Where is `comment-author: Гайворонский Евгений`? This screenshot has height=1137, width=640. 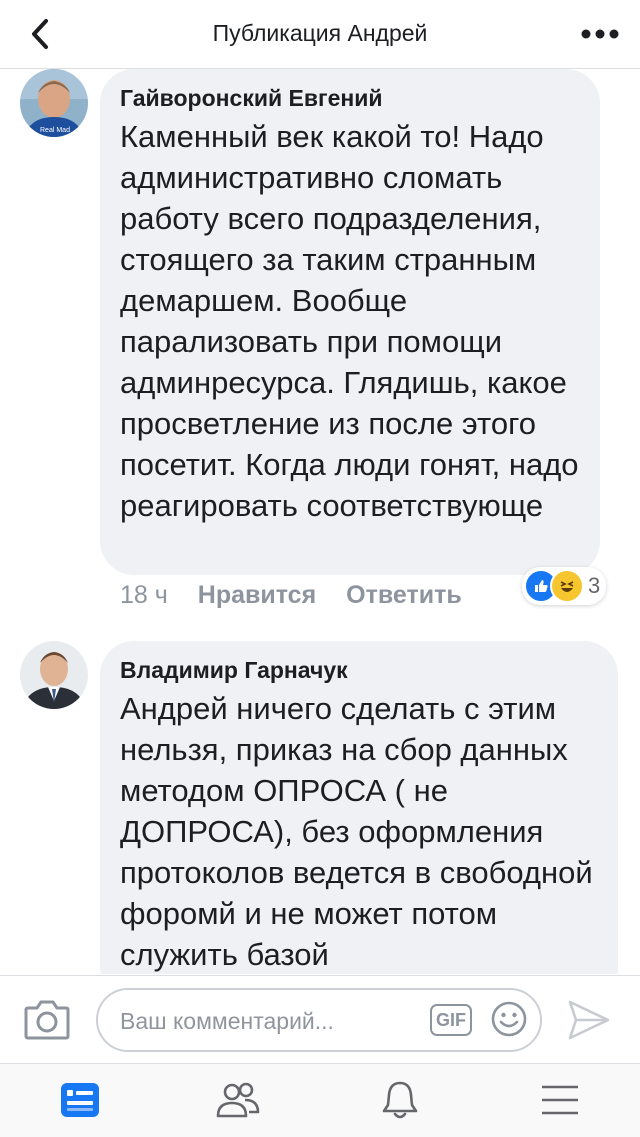
comment-author: Гайворонский Евгений is located at coordinates (350, 98).